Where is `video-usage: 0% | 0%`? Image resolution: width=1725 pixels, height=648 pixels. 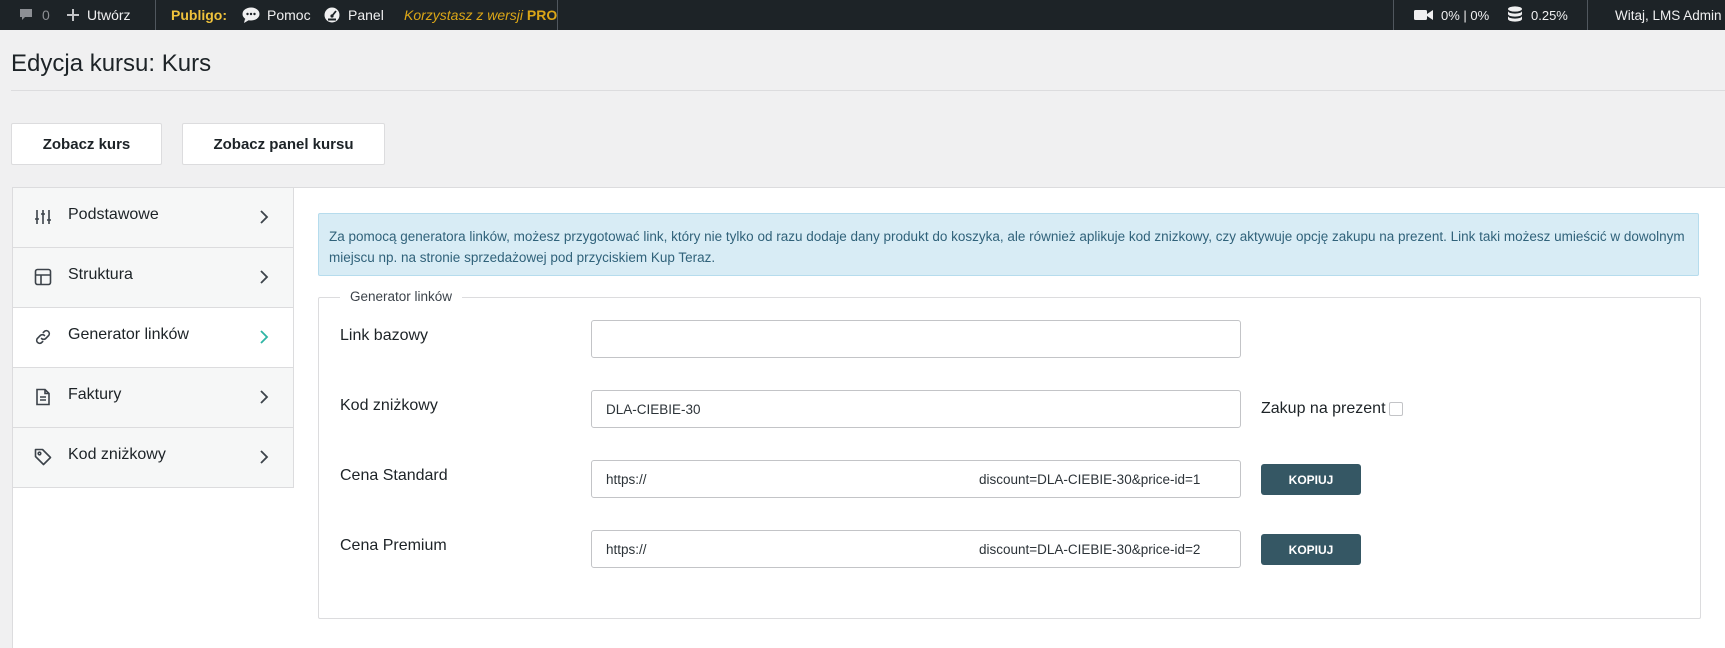 video-usage: 0% | 0% is located at coordinates (1451, 15).